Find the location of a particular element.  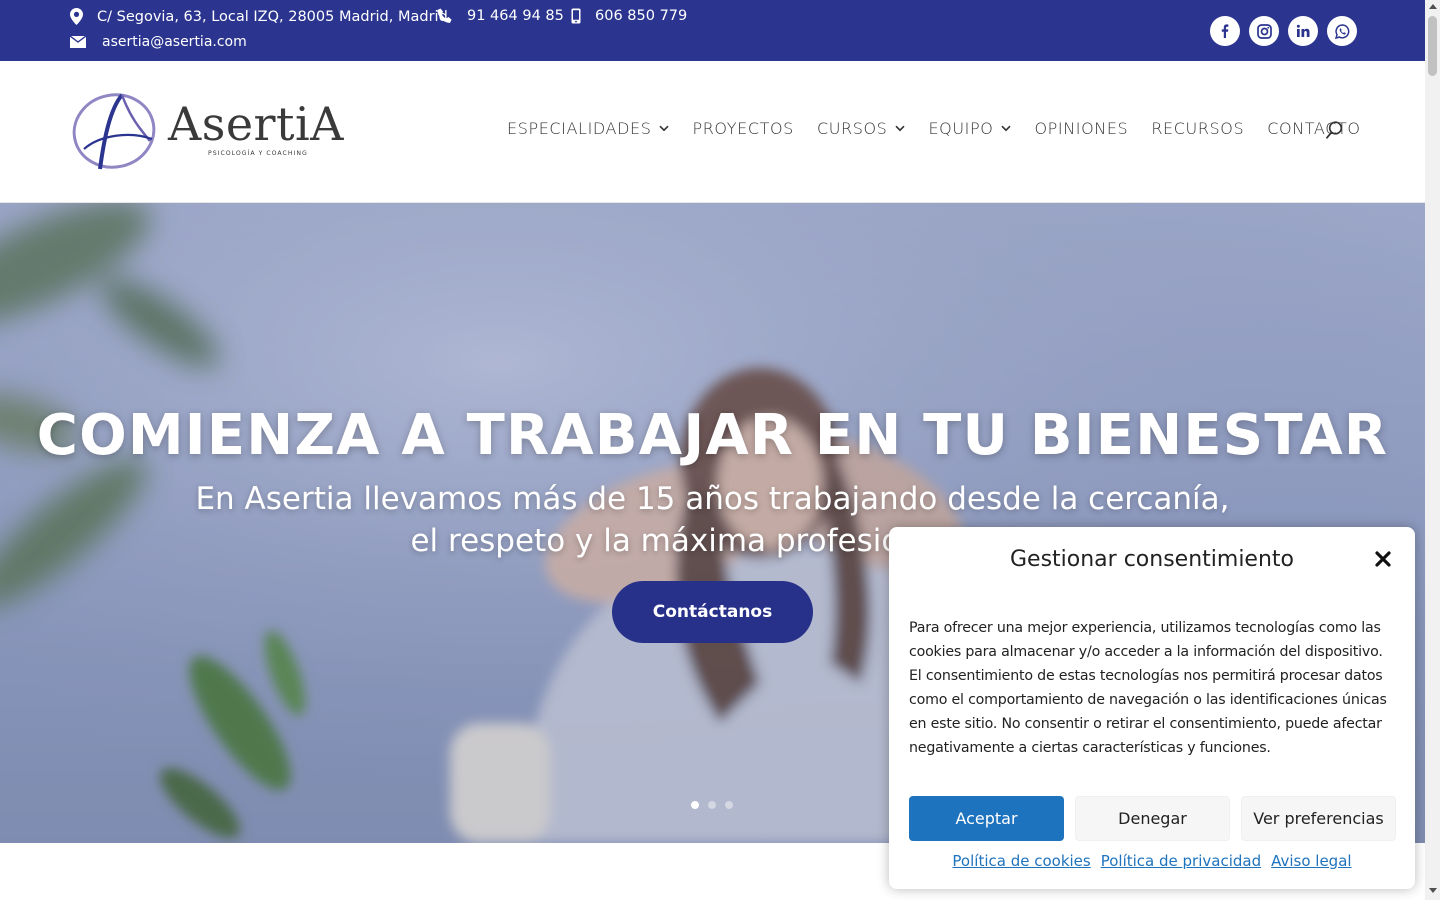

mobile-phone-icon is located at coordinates (576, 16).